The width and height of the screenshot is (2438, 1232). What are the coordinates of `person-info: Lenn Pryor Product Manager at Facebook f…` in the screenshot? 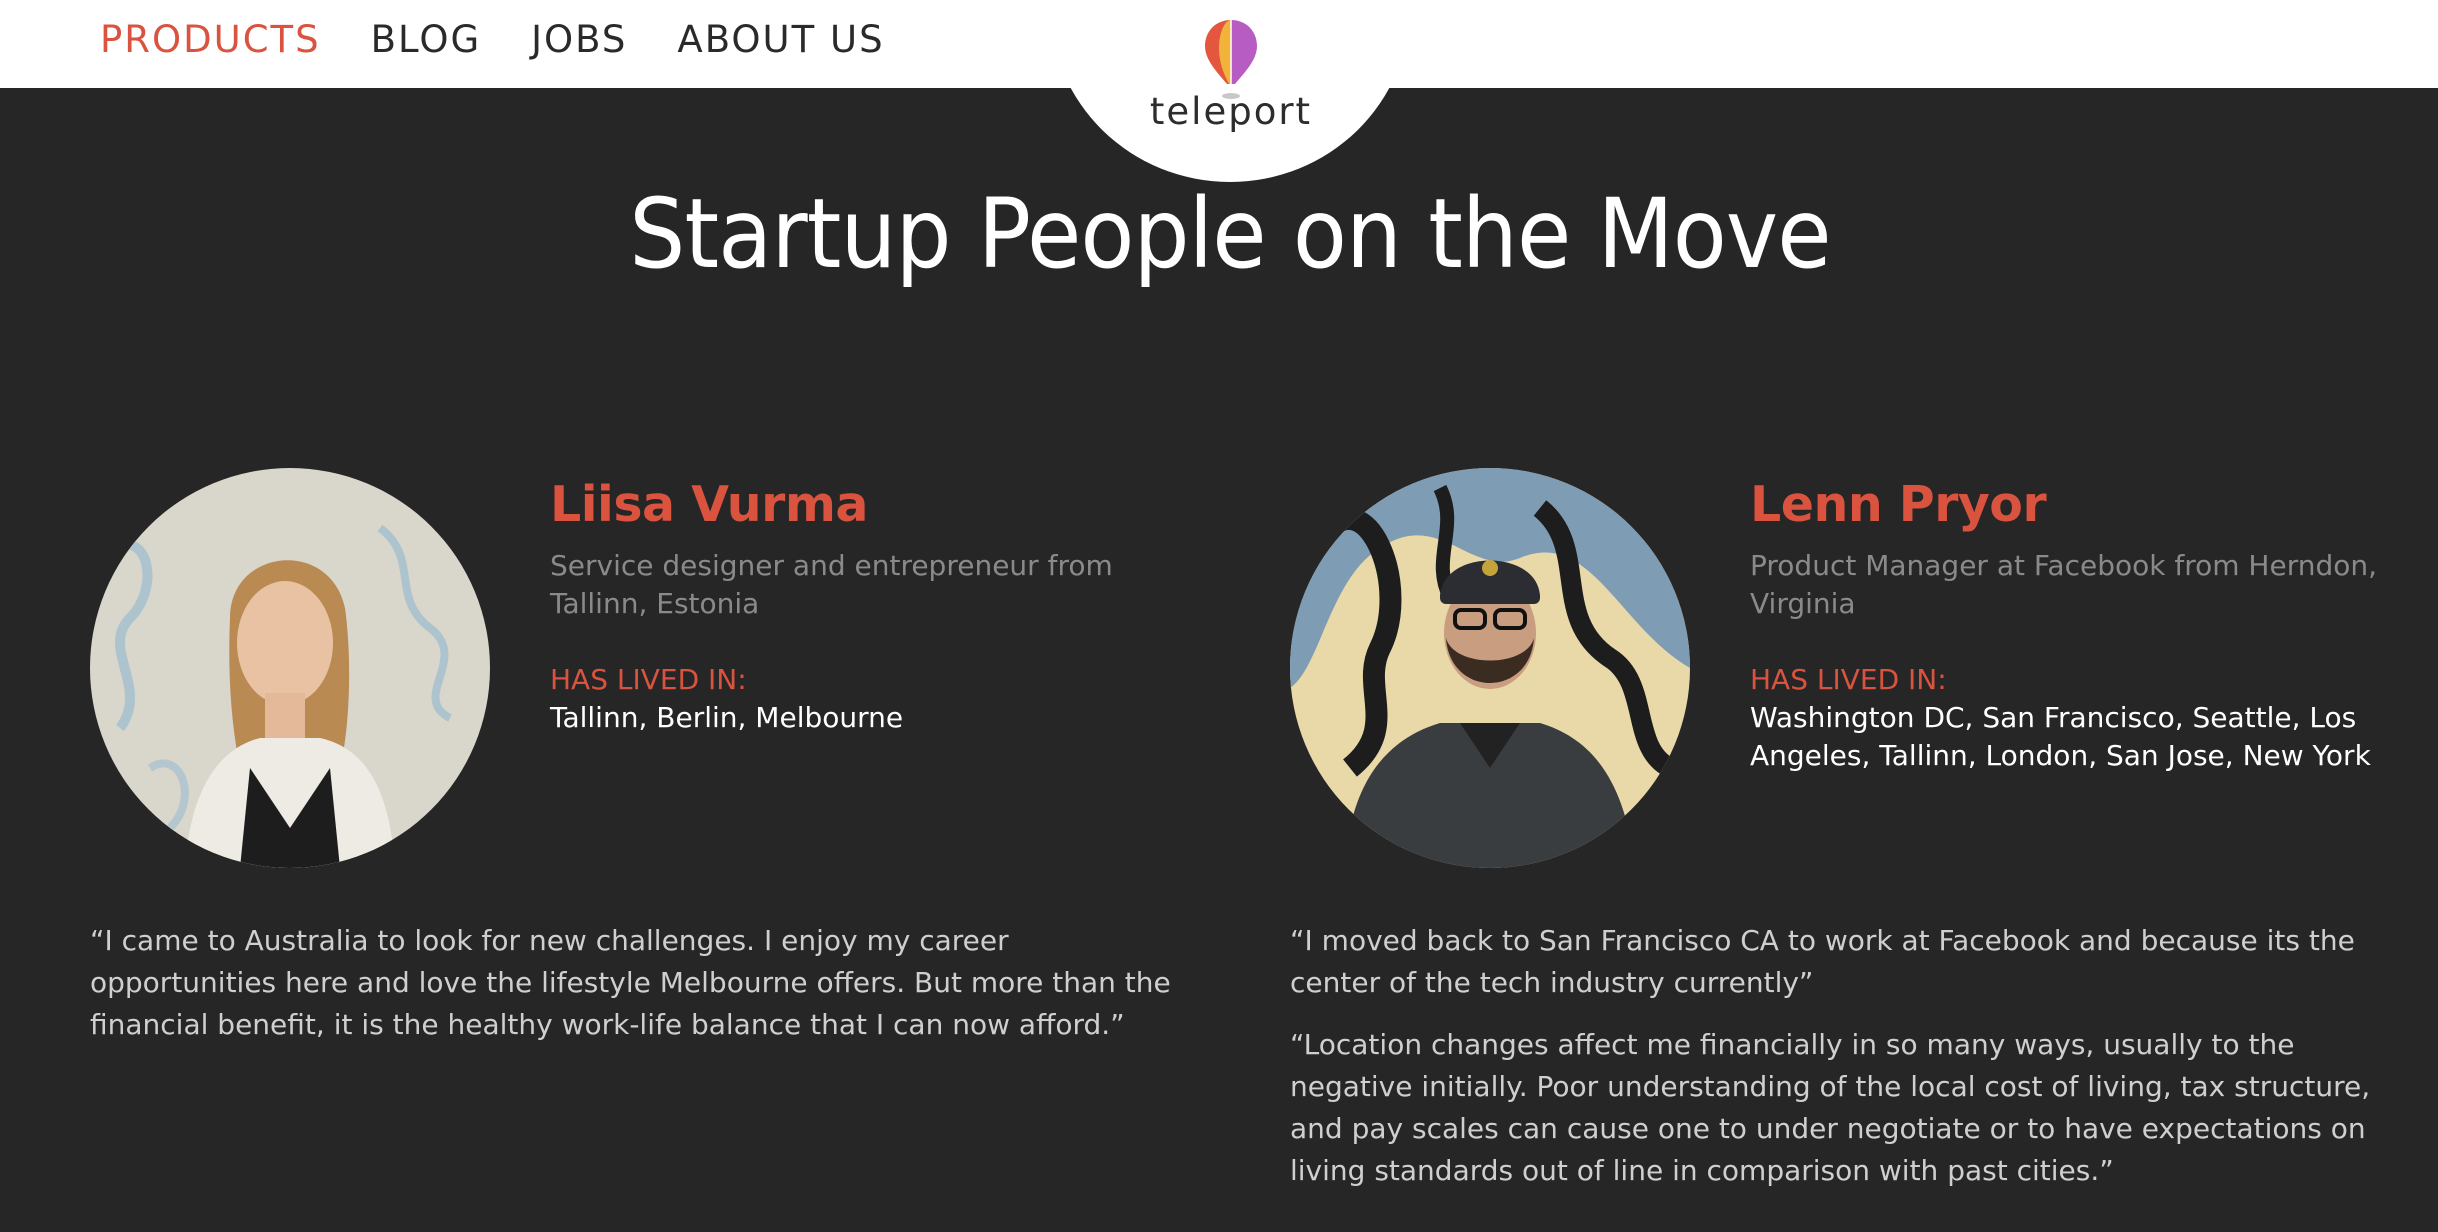 It's located at (2070, 625).